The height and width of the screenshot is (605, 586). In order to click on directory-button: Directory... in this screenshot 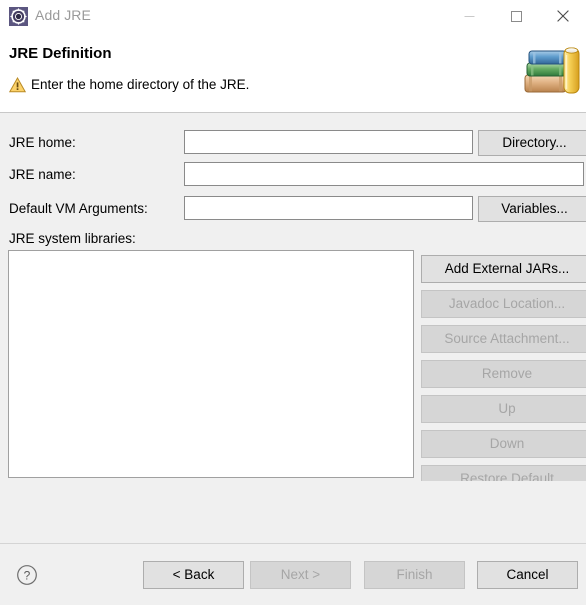, I will do `click(532, 143)`.